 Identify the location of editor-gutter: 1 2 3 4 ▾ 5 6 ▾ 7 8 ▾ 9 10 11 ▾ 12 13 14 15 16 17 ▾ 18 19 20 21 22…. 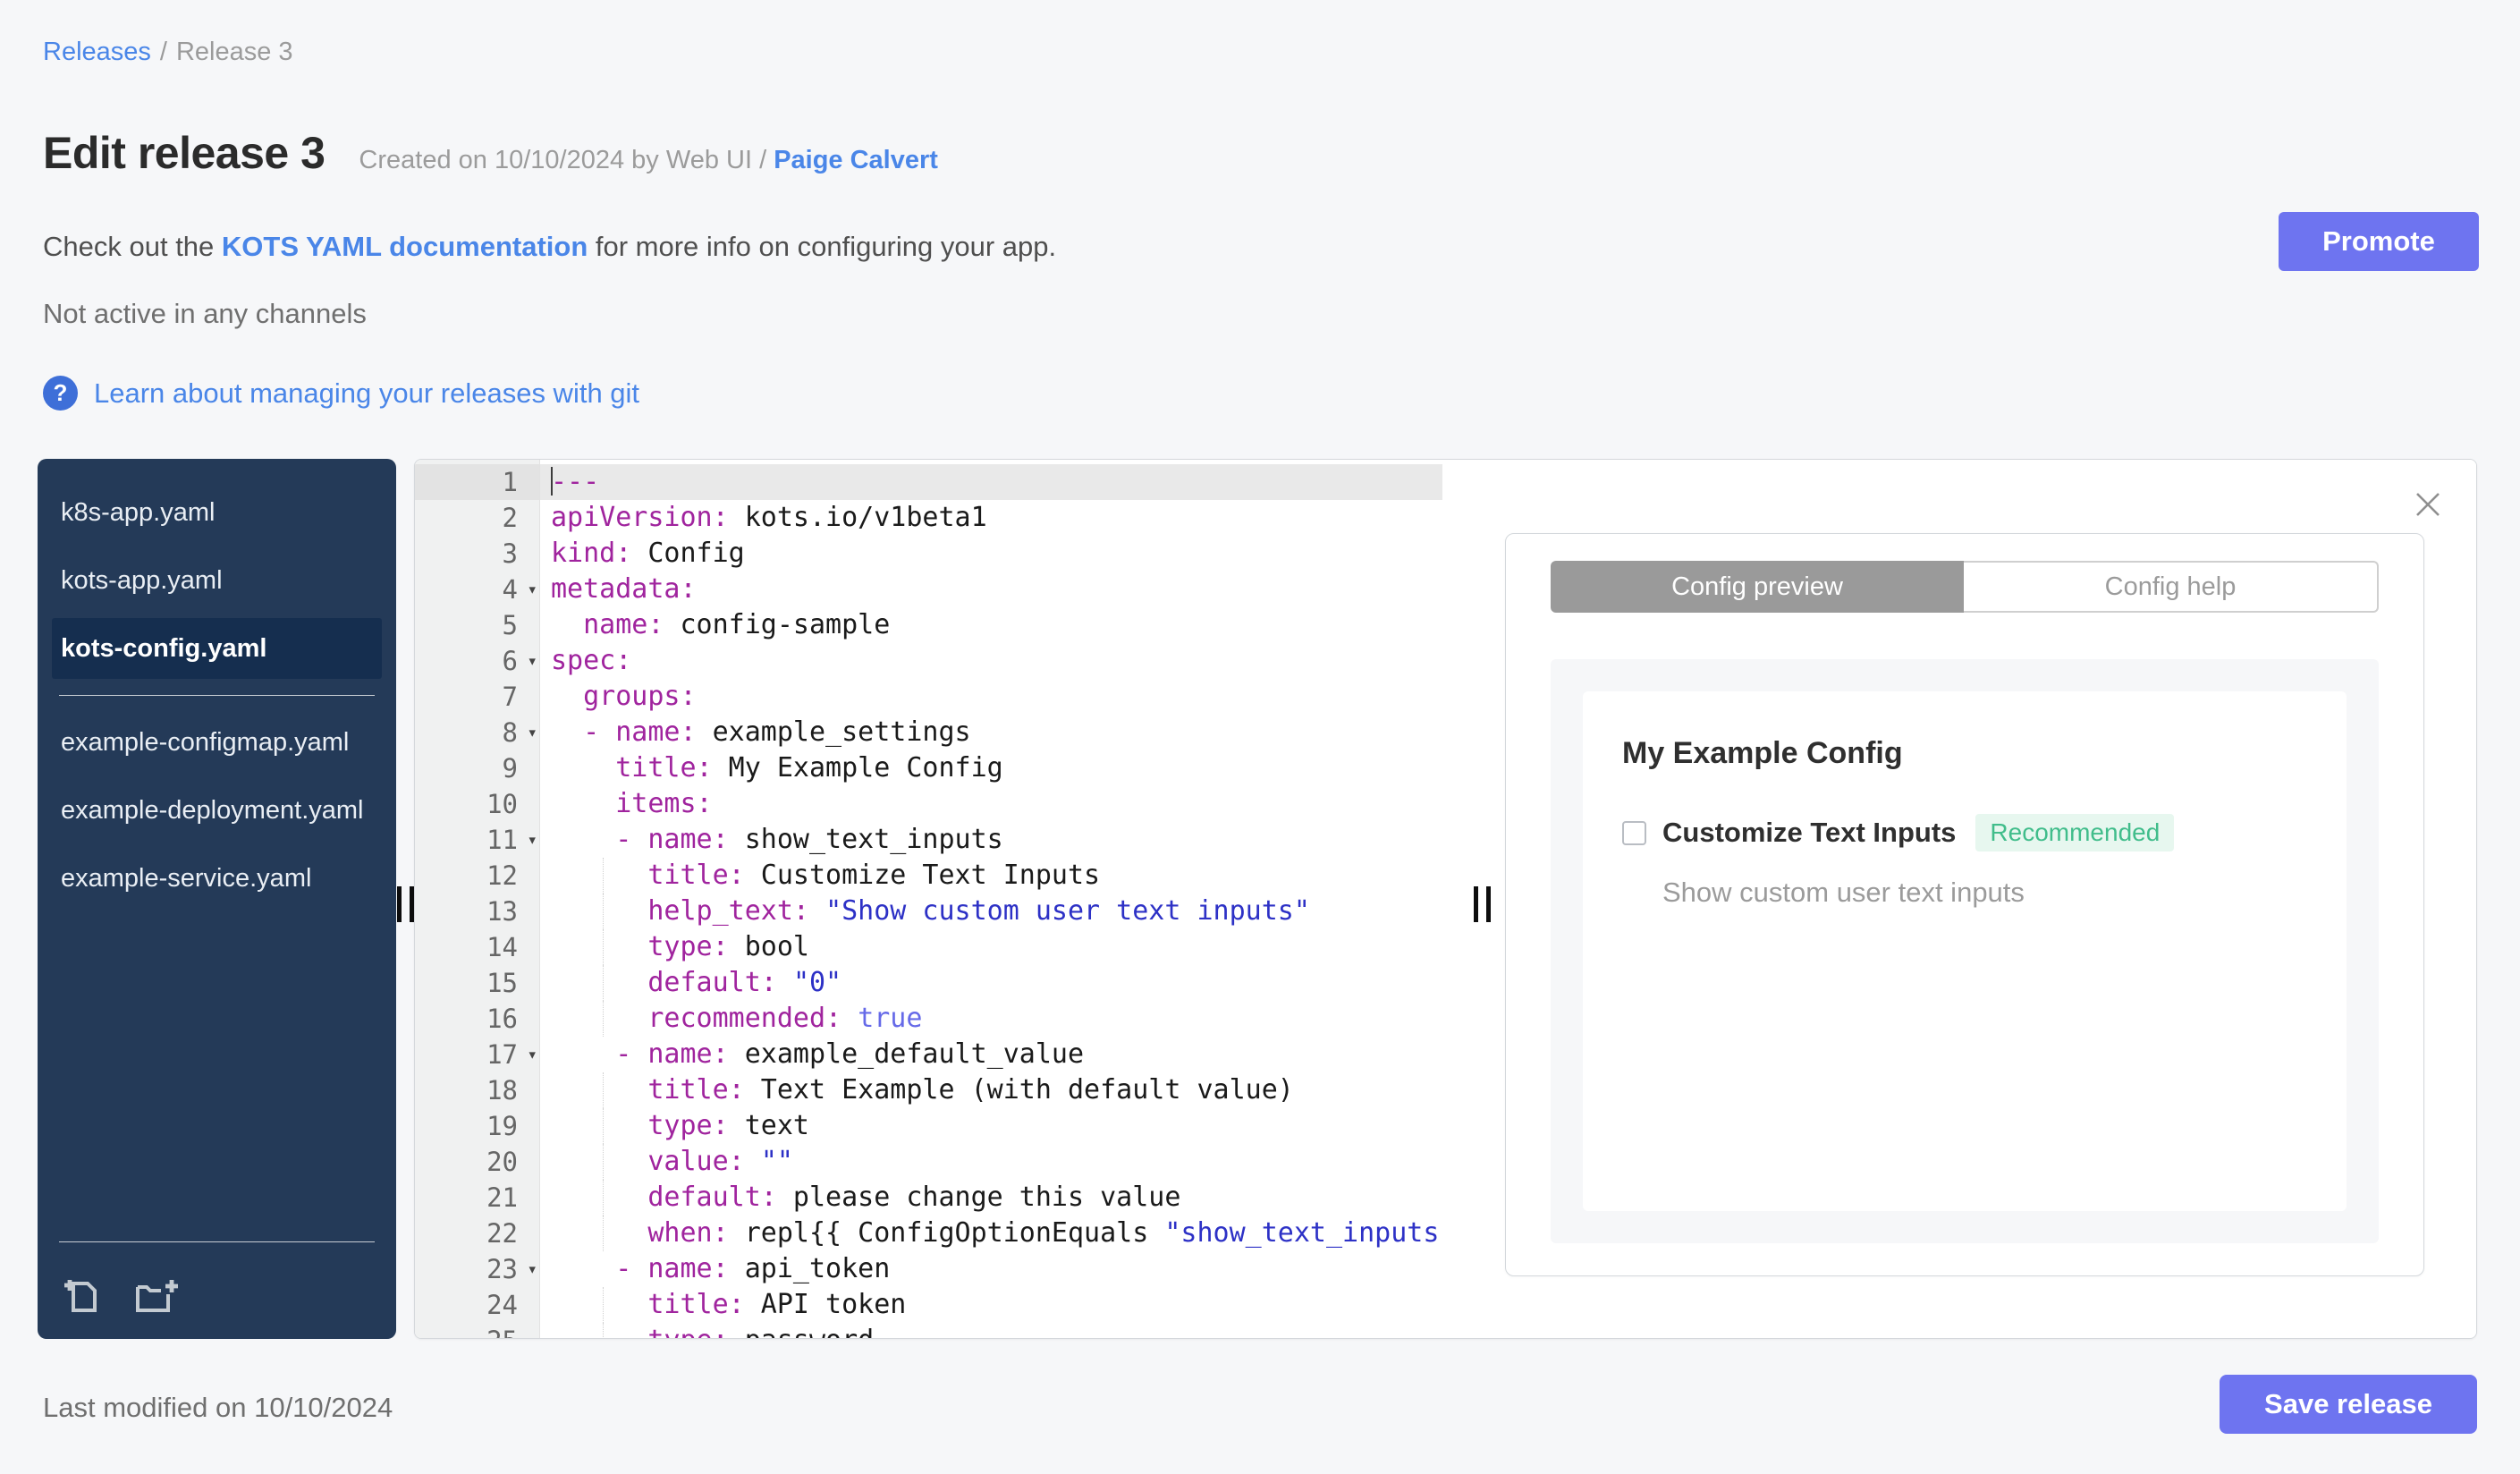
(477, 899).